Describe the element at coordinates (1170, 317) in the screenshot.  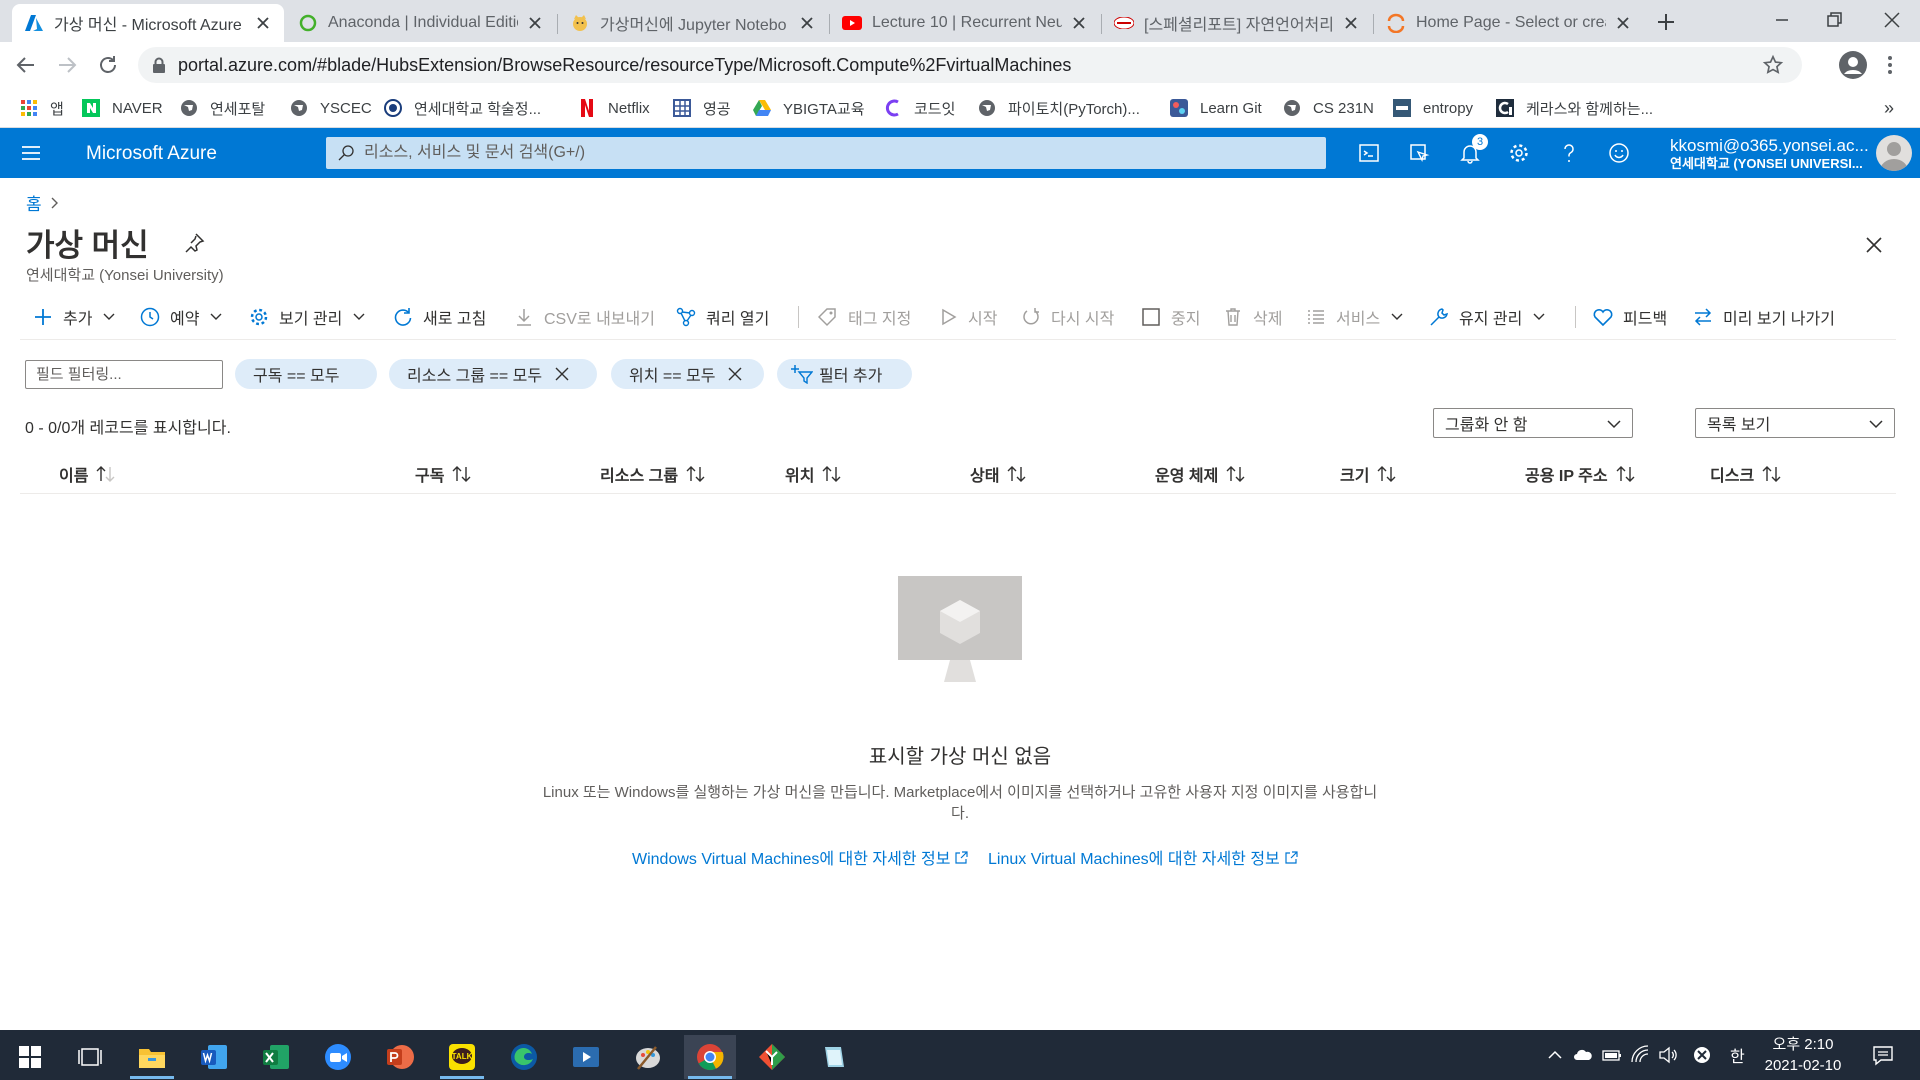
I see `stop-button: 중지` at that location.